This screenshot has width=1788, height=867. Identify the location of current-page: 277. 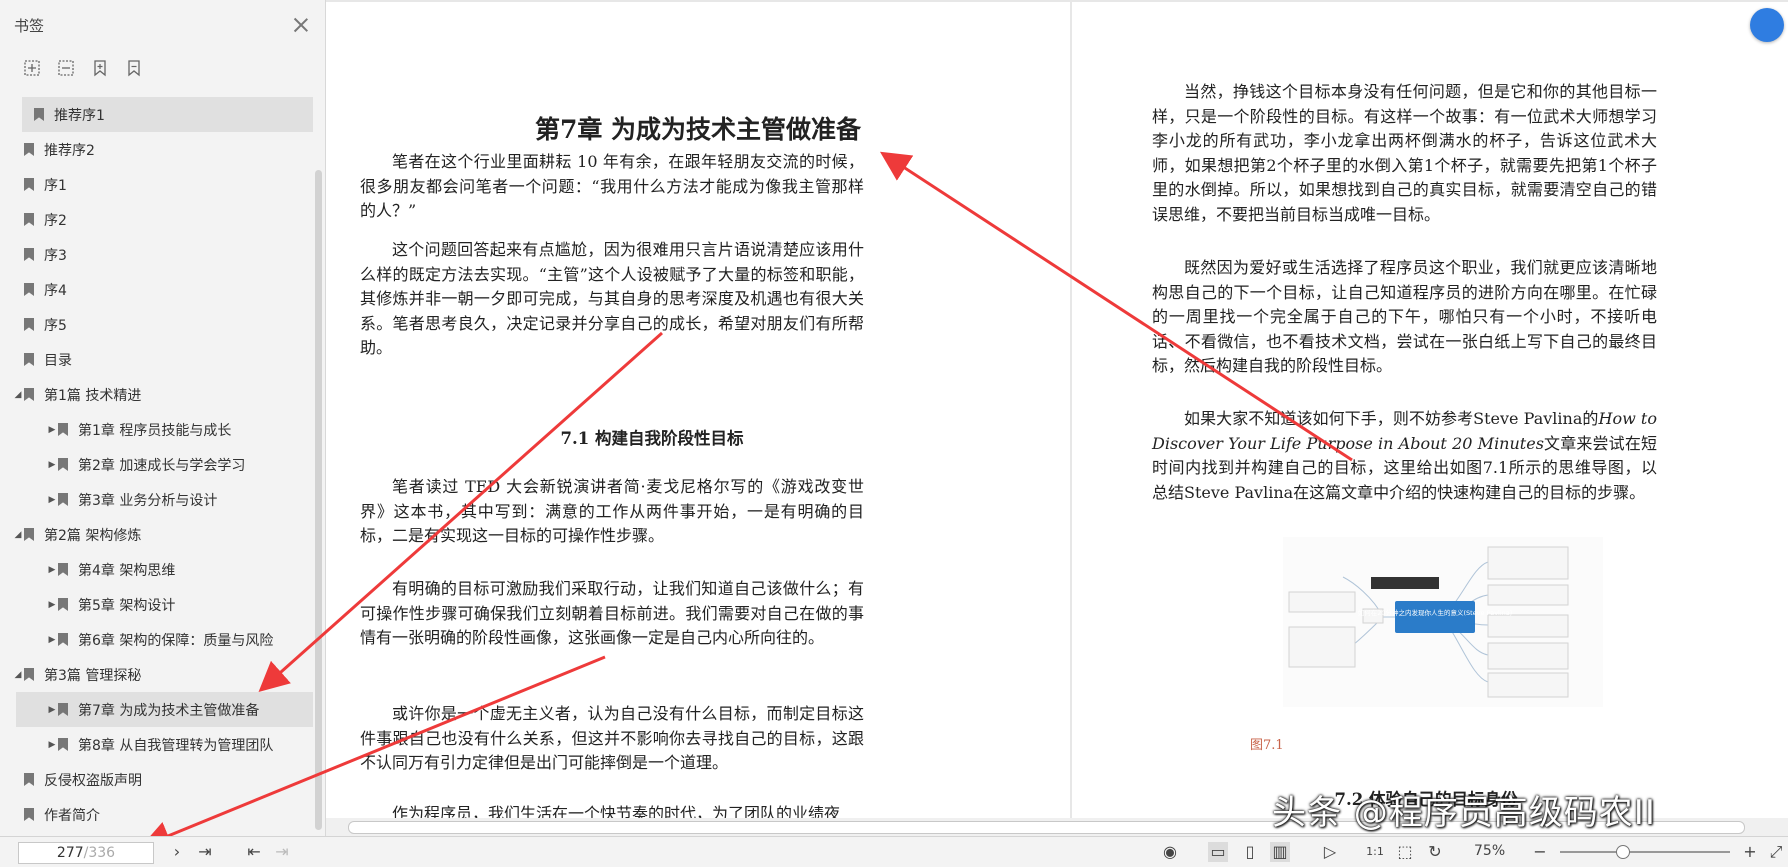
(70, 853).